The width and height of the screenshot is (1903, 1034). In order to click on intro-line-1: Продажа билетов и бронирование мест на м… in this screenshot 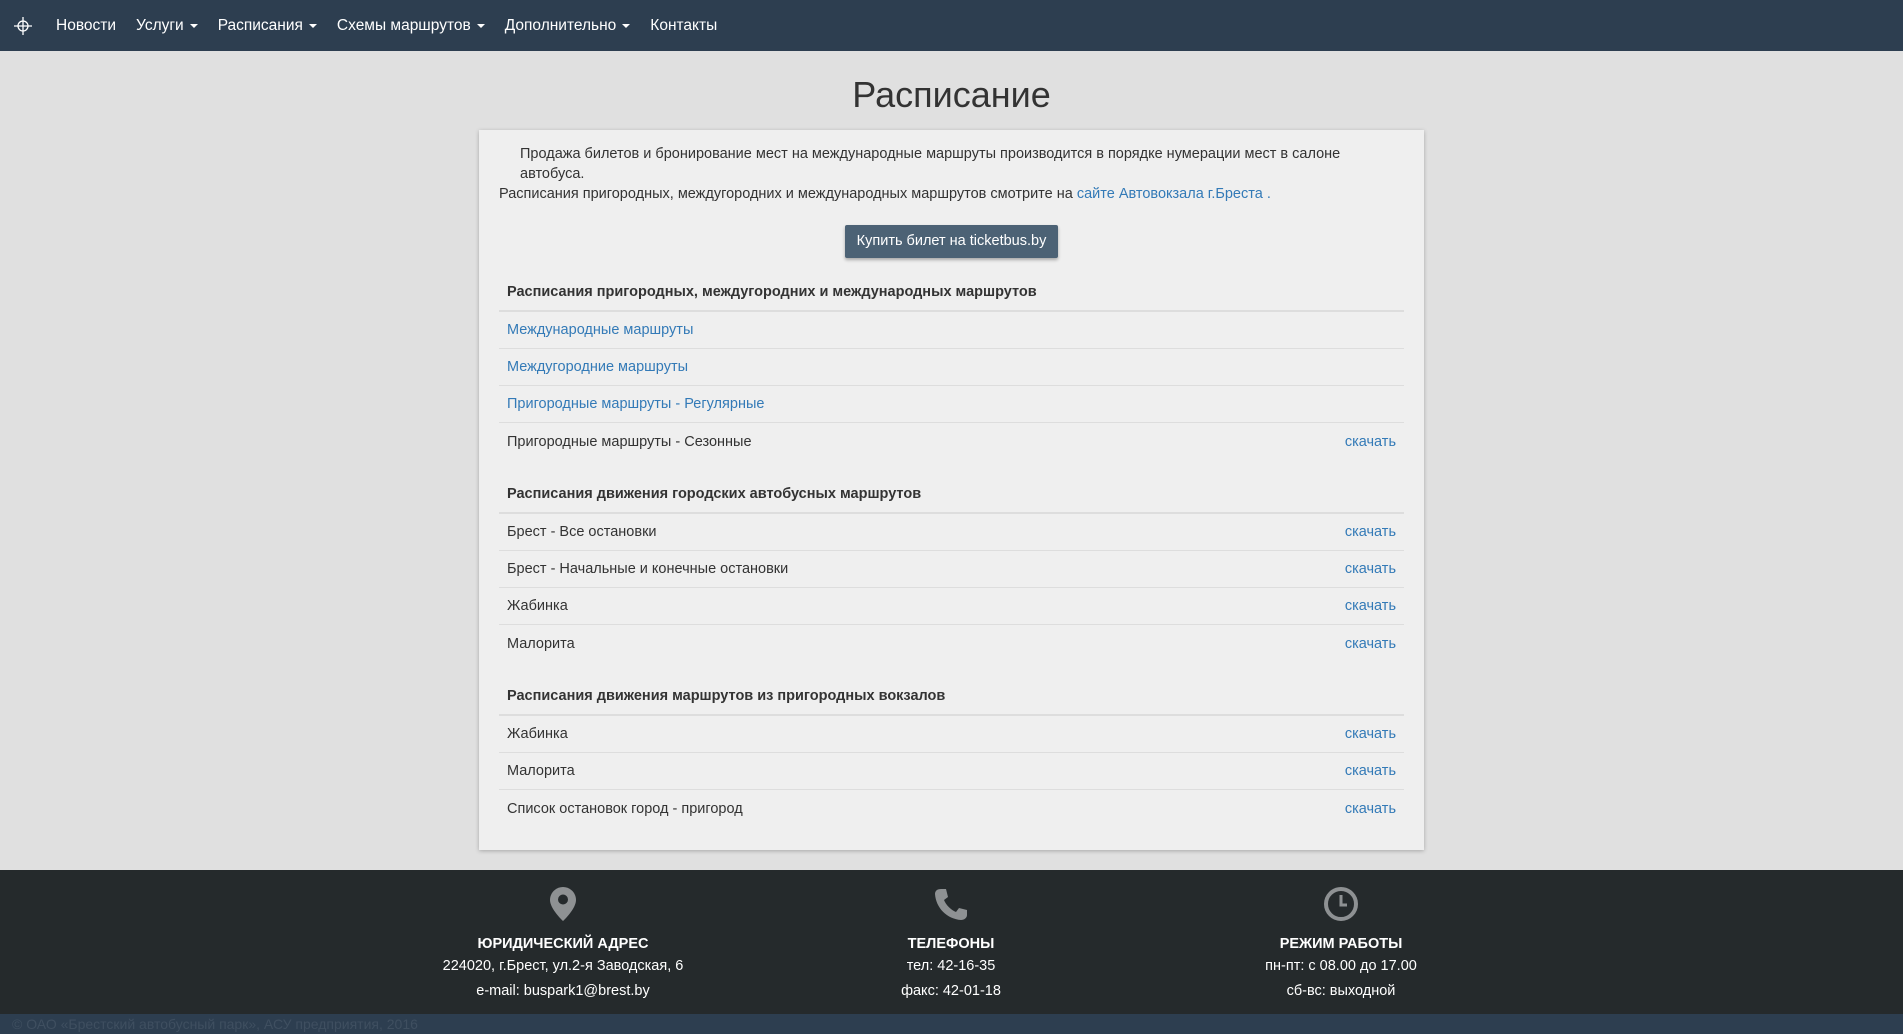, I will do `click(930, 164)`.